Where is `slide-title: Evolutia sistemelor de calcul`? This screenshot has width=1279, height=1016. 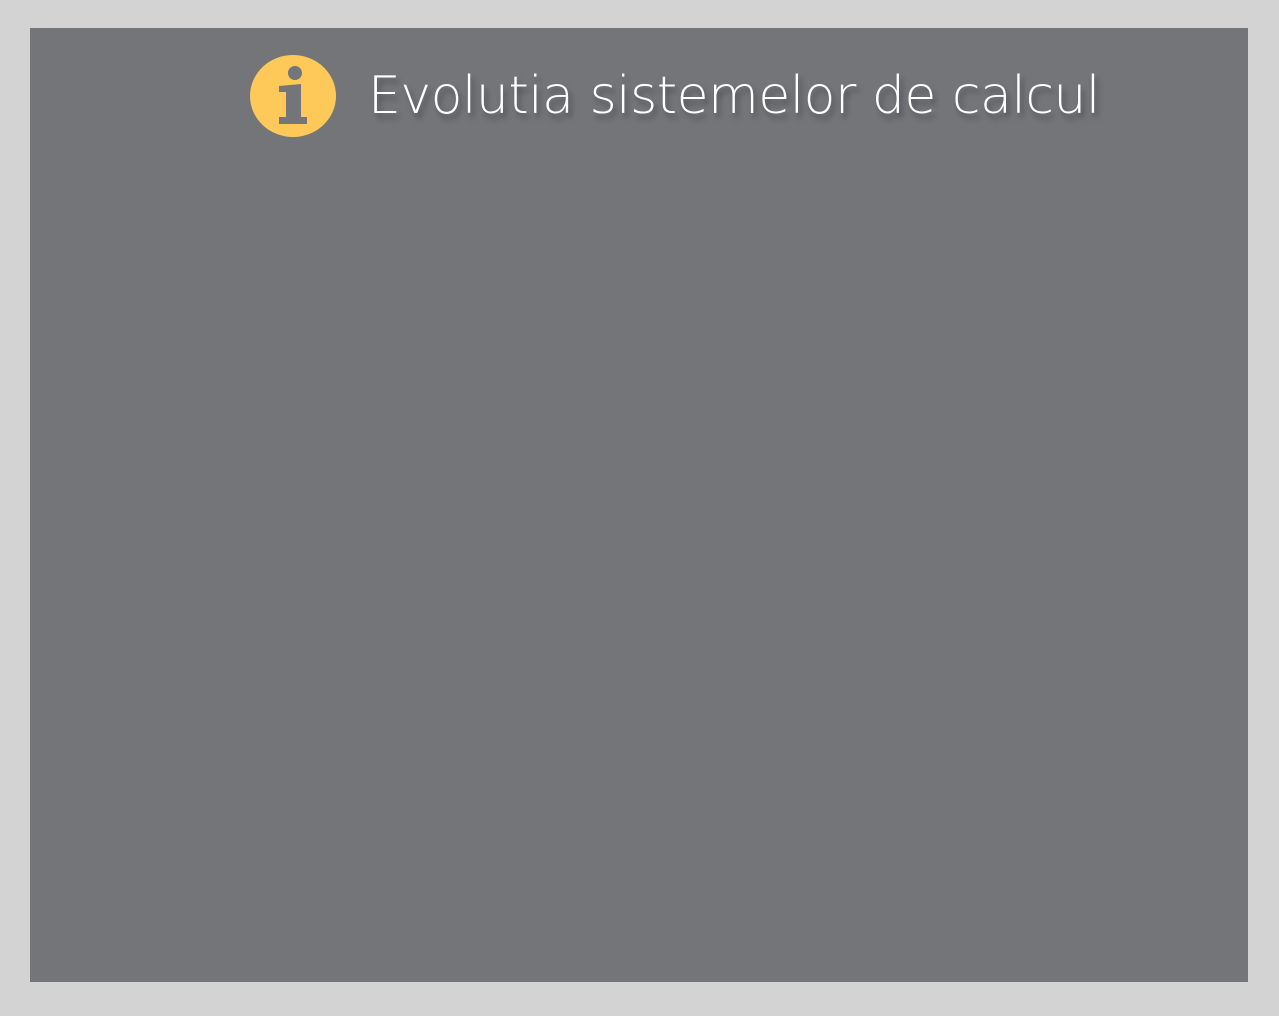
slide-title: Evolutia sistemelor de calcul is located at coordinates (734, 96).